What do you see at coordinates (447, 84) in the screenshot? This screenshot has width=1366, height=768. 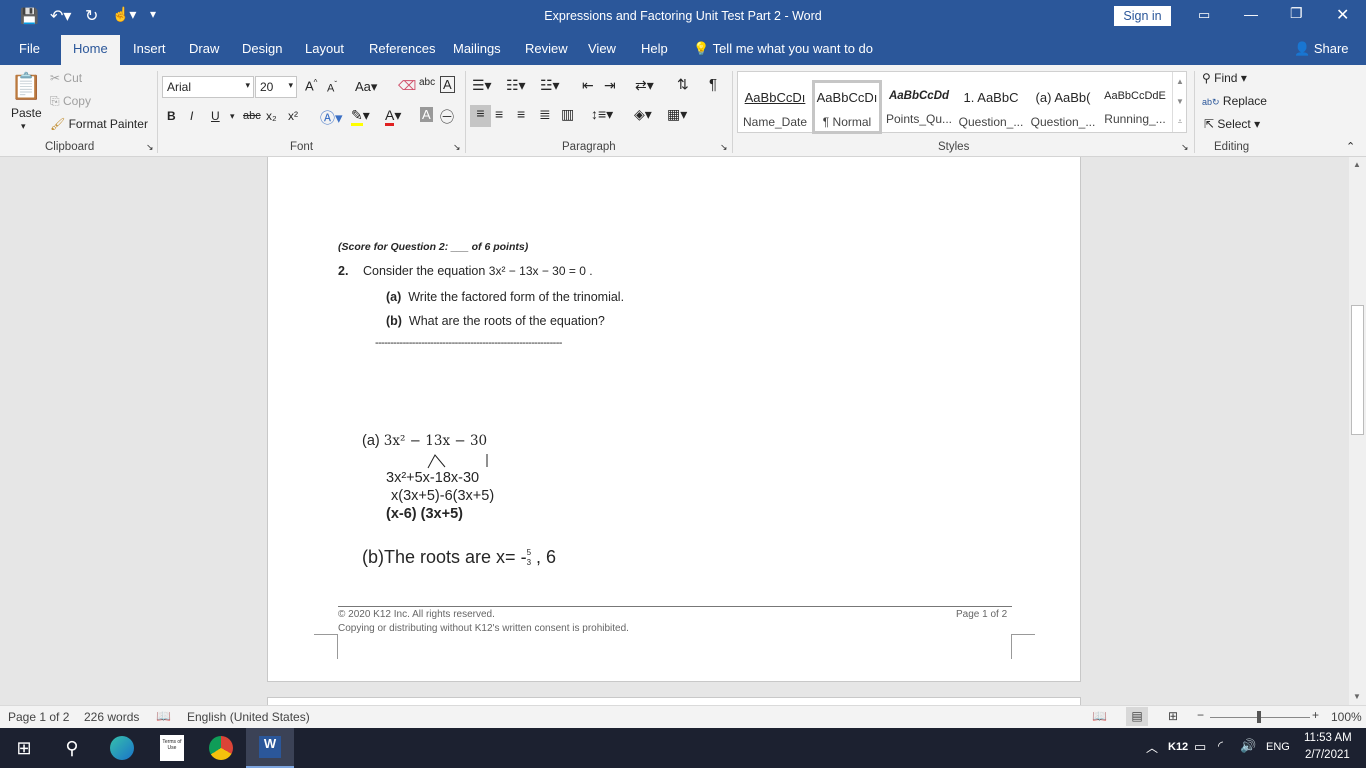 I see `character-border-icon: A` at bounding box center [447, 84].